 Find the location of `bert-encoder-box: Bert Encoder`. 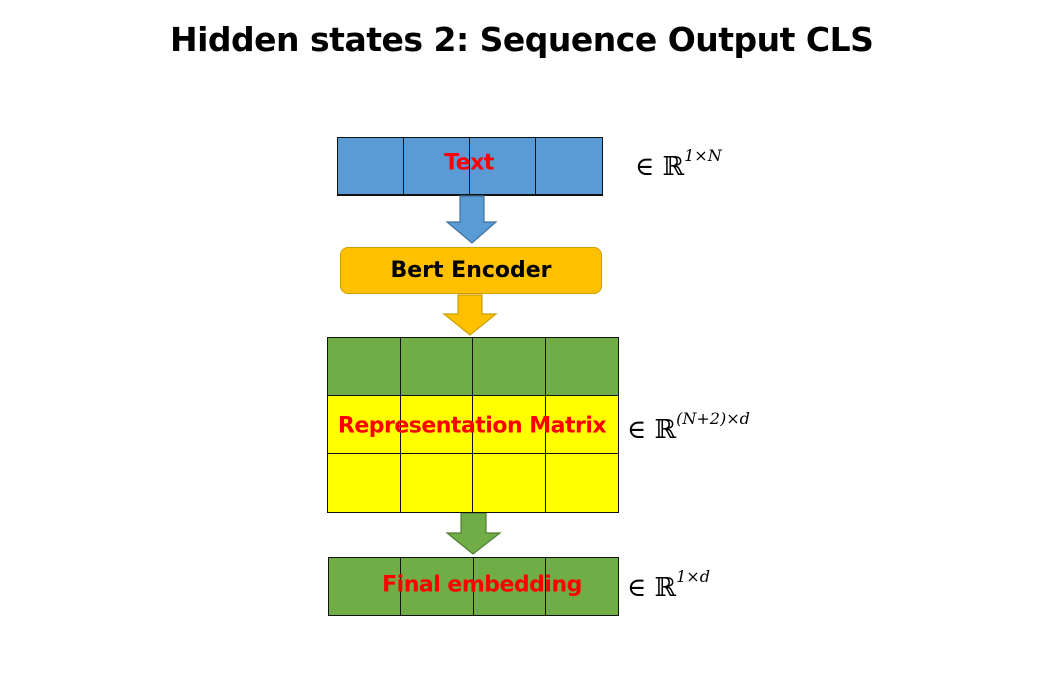

bert-encoder-box: Bert Encoder is located at coordinates (471, 270).